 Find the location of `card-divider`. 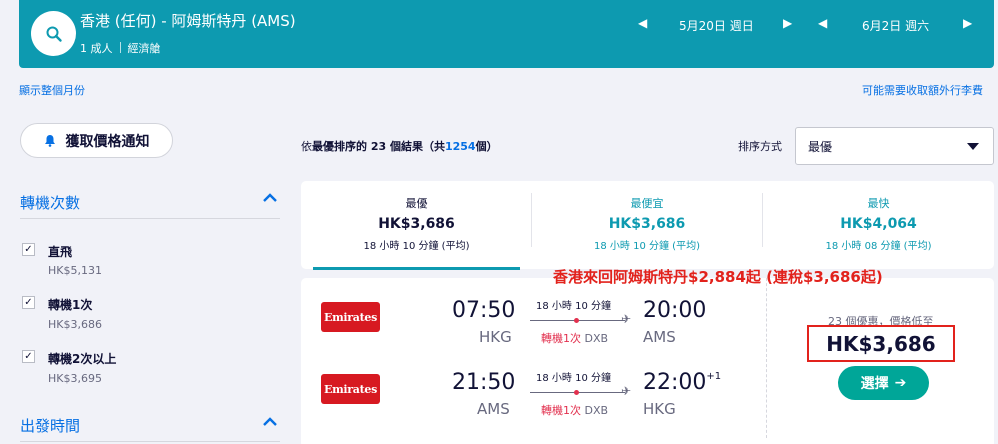

card-divider is located at coordinates (766, 358).